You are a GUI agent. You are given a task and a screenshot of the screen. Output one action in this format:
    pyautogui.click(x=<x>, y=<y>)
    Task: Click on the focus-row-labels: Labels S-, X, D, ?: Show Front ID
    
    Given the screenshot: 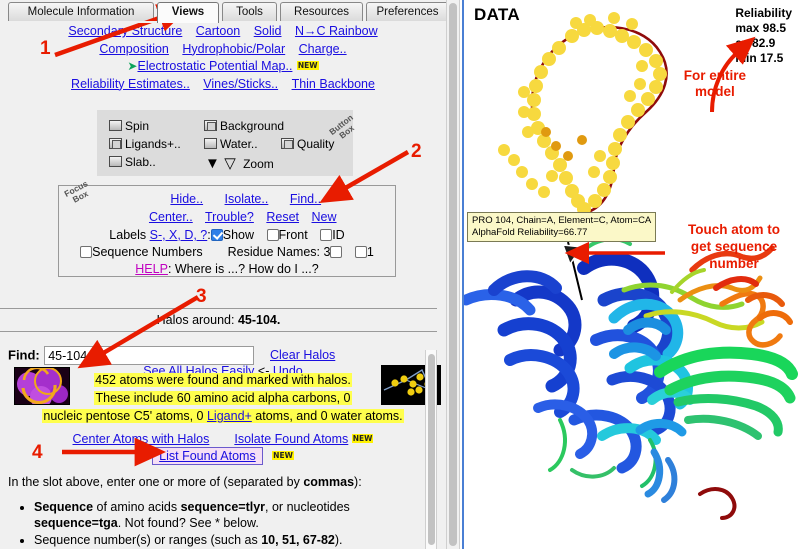 What is the action you would take?
    pyautogui.click(x=227, y=235)
    